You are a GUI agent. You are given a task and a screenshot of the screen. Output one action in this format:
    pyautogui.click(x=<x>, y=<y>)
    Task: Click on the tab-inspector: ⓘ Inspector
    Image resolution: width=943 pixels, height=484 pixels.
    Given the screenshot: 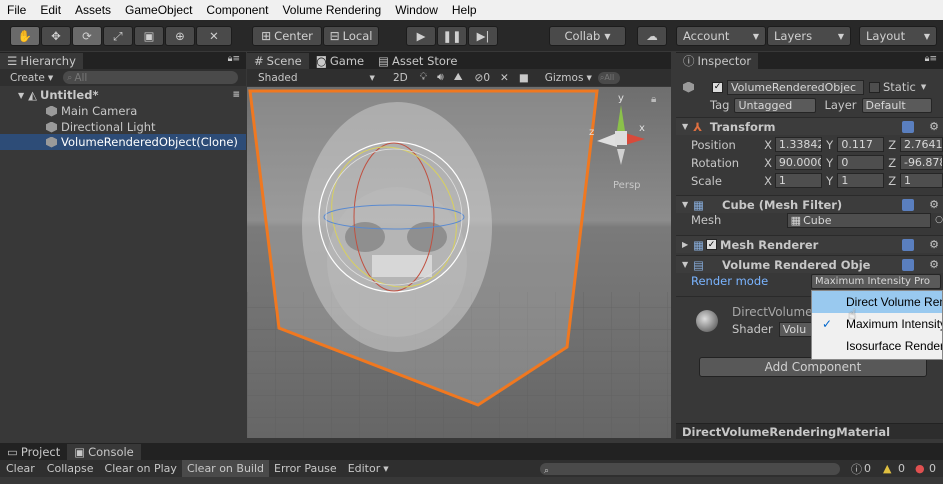 What is the action you would take?
    pyautogui.click(x=717, y=61)
    